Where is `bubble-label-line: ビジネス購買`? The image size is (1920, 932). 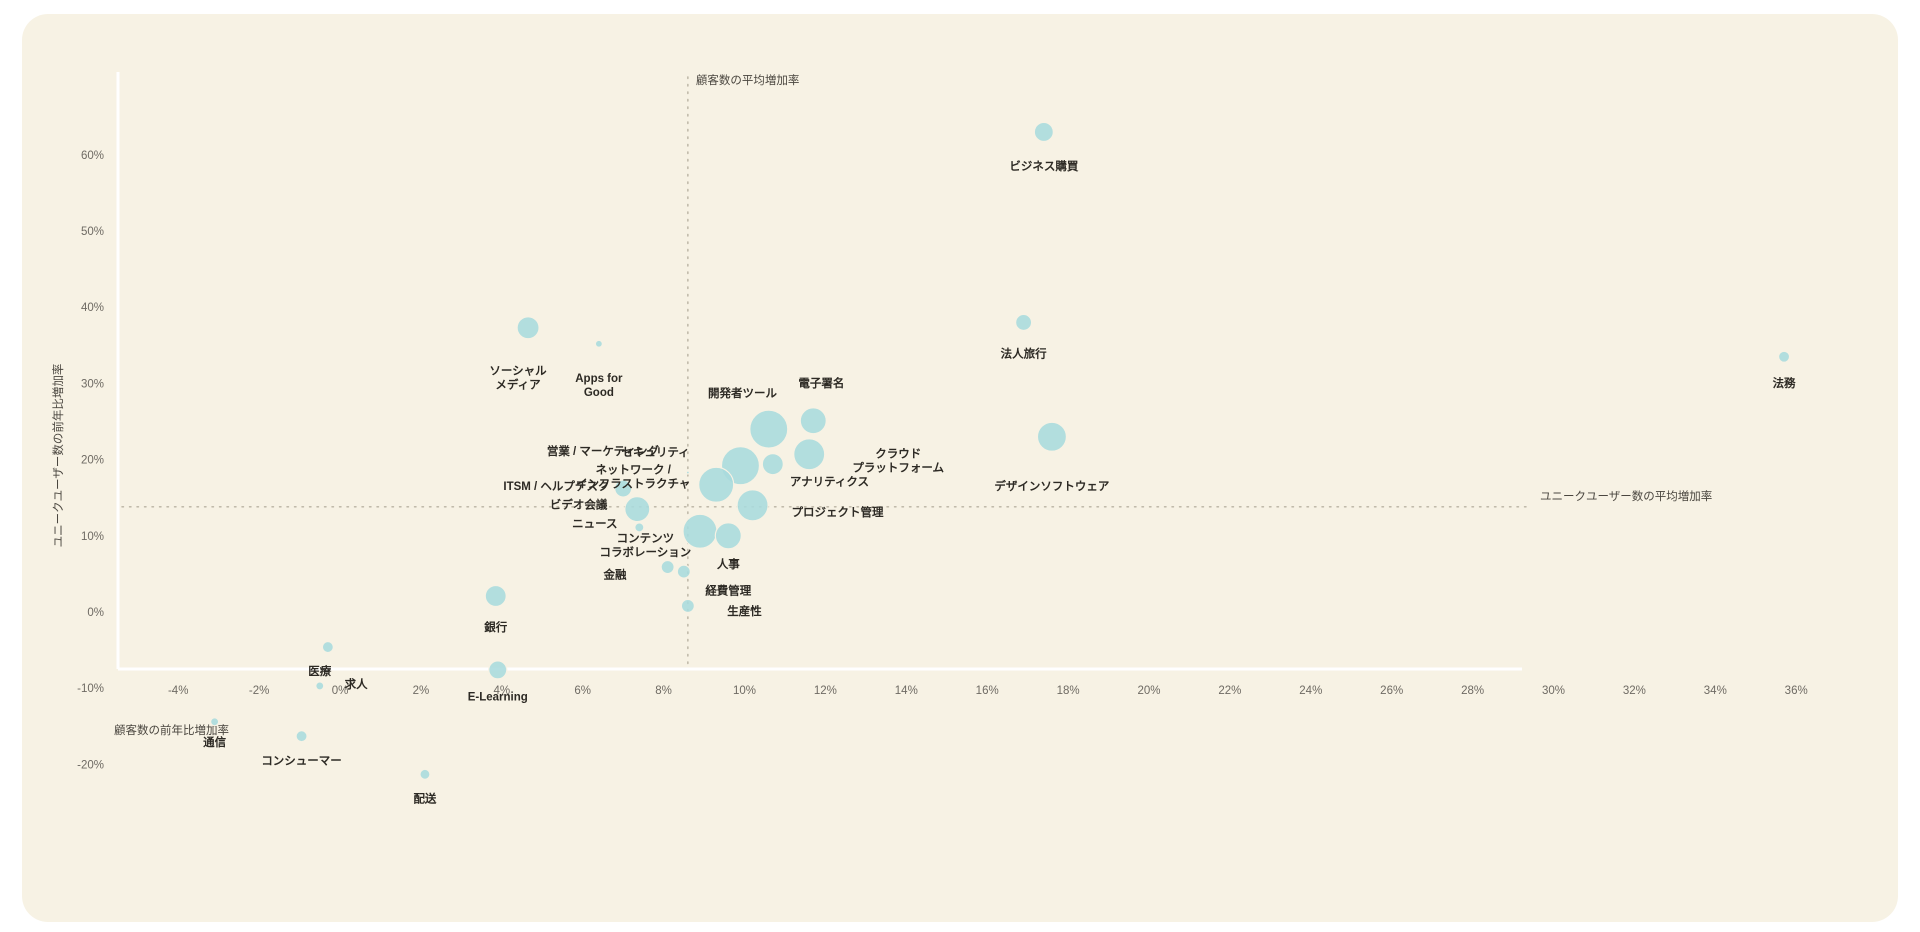 bubble-label-line: ビジネス購買 is located at coordinates (1043, 166).